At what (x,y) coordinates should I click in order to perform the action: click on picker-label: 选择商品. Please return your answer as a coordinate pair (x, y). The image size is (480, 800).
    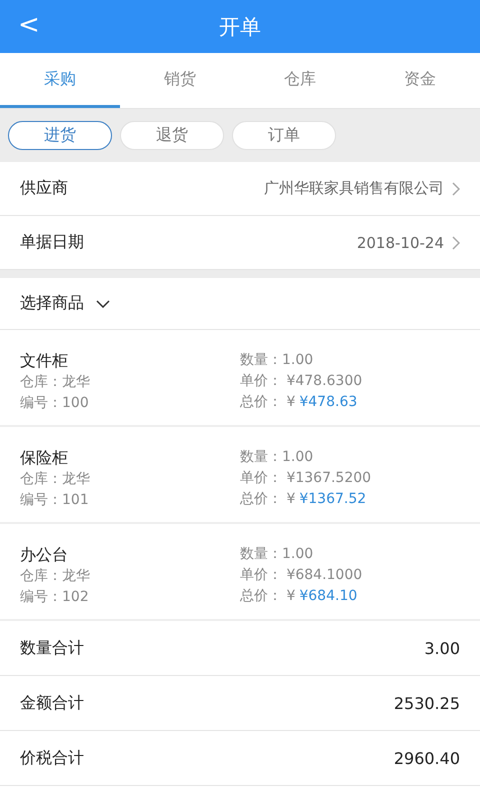
    Looking at the image, I should click on (52, 303).